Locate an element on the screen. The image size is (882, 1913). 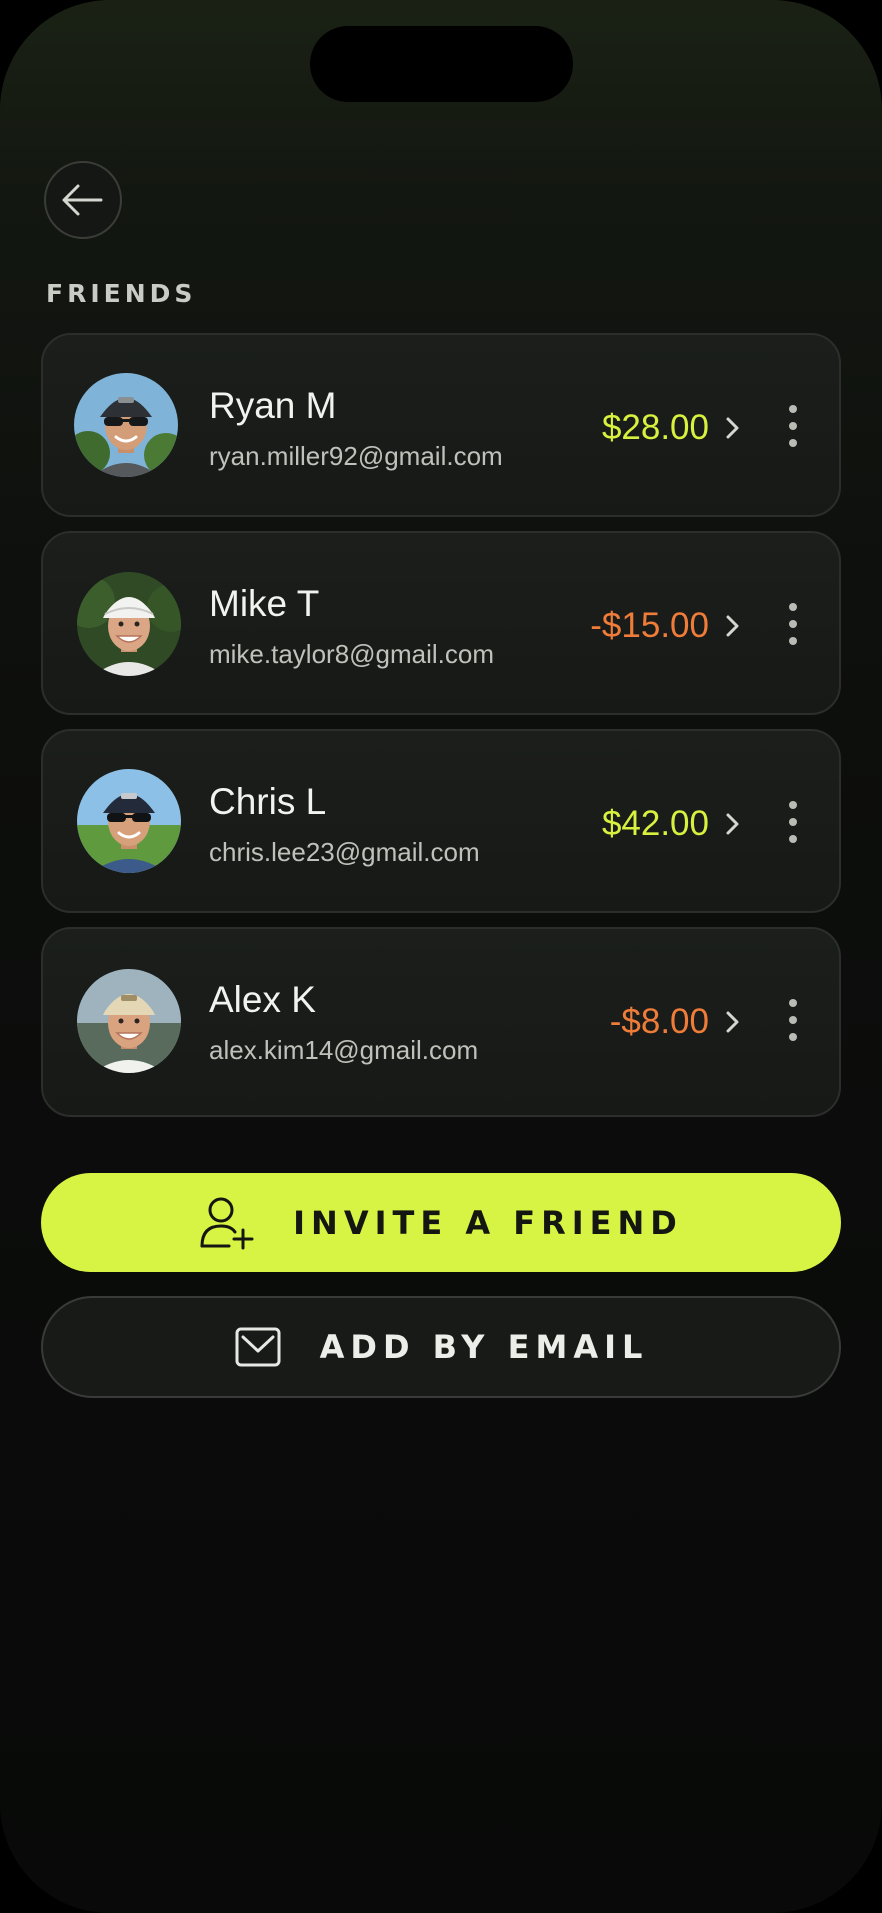
add-by-email-button: ADD BY EMAIL is located at coordinates (441, 1347).